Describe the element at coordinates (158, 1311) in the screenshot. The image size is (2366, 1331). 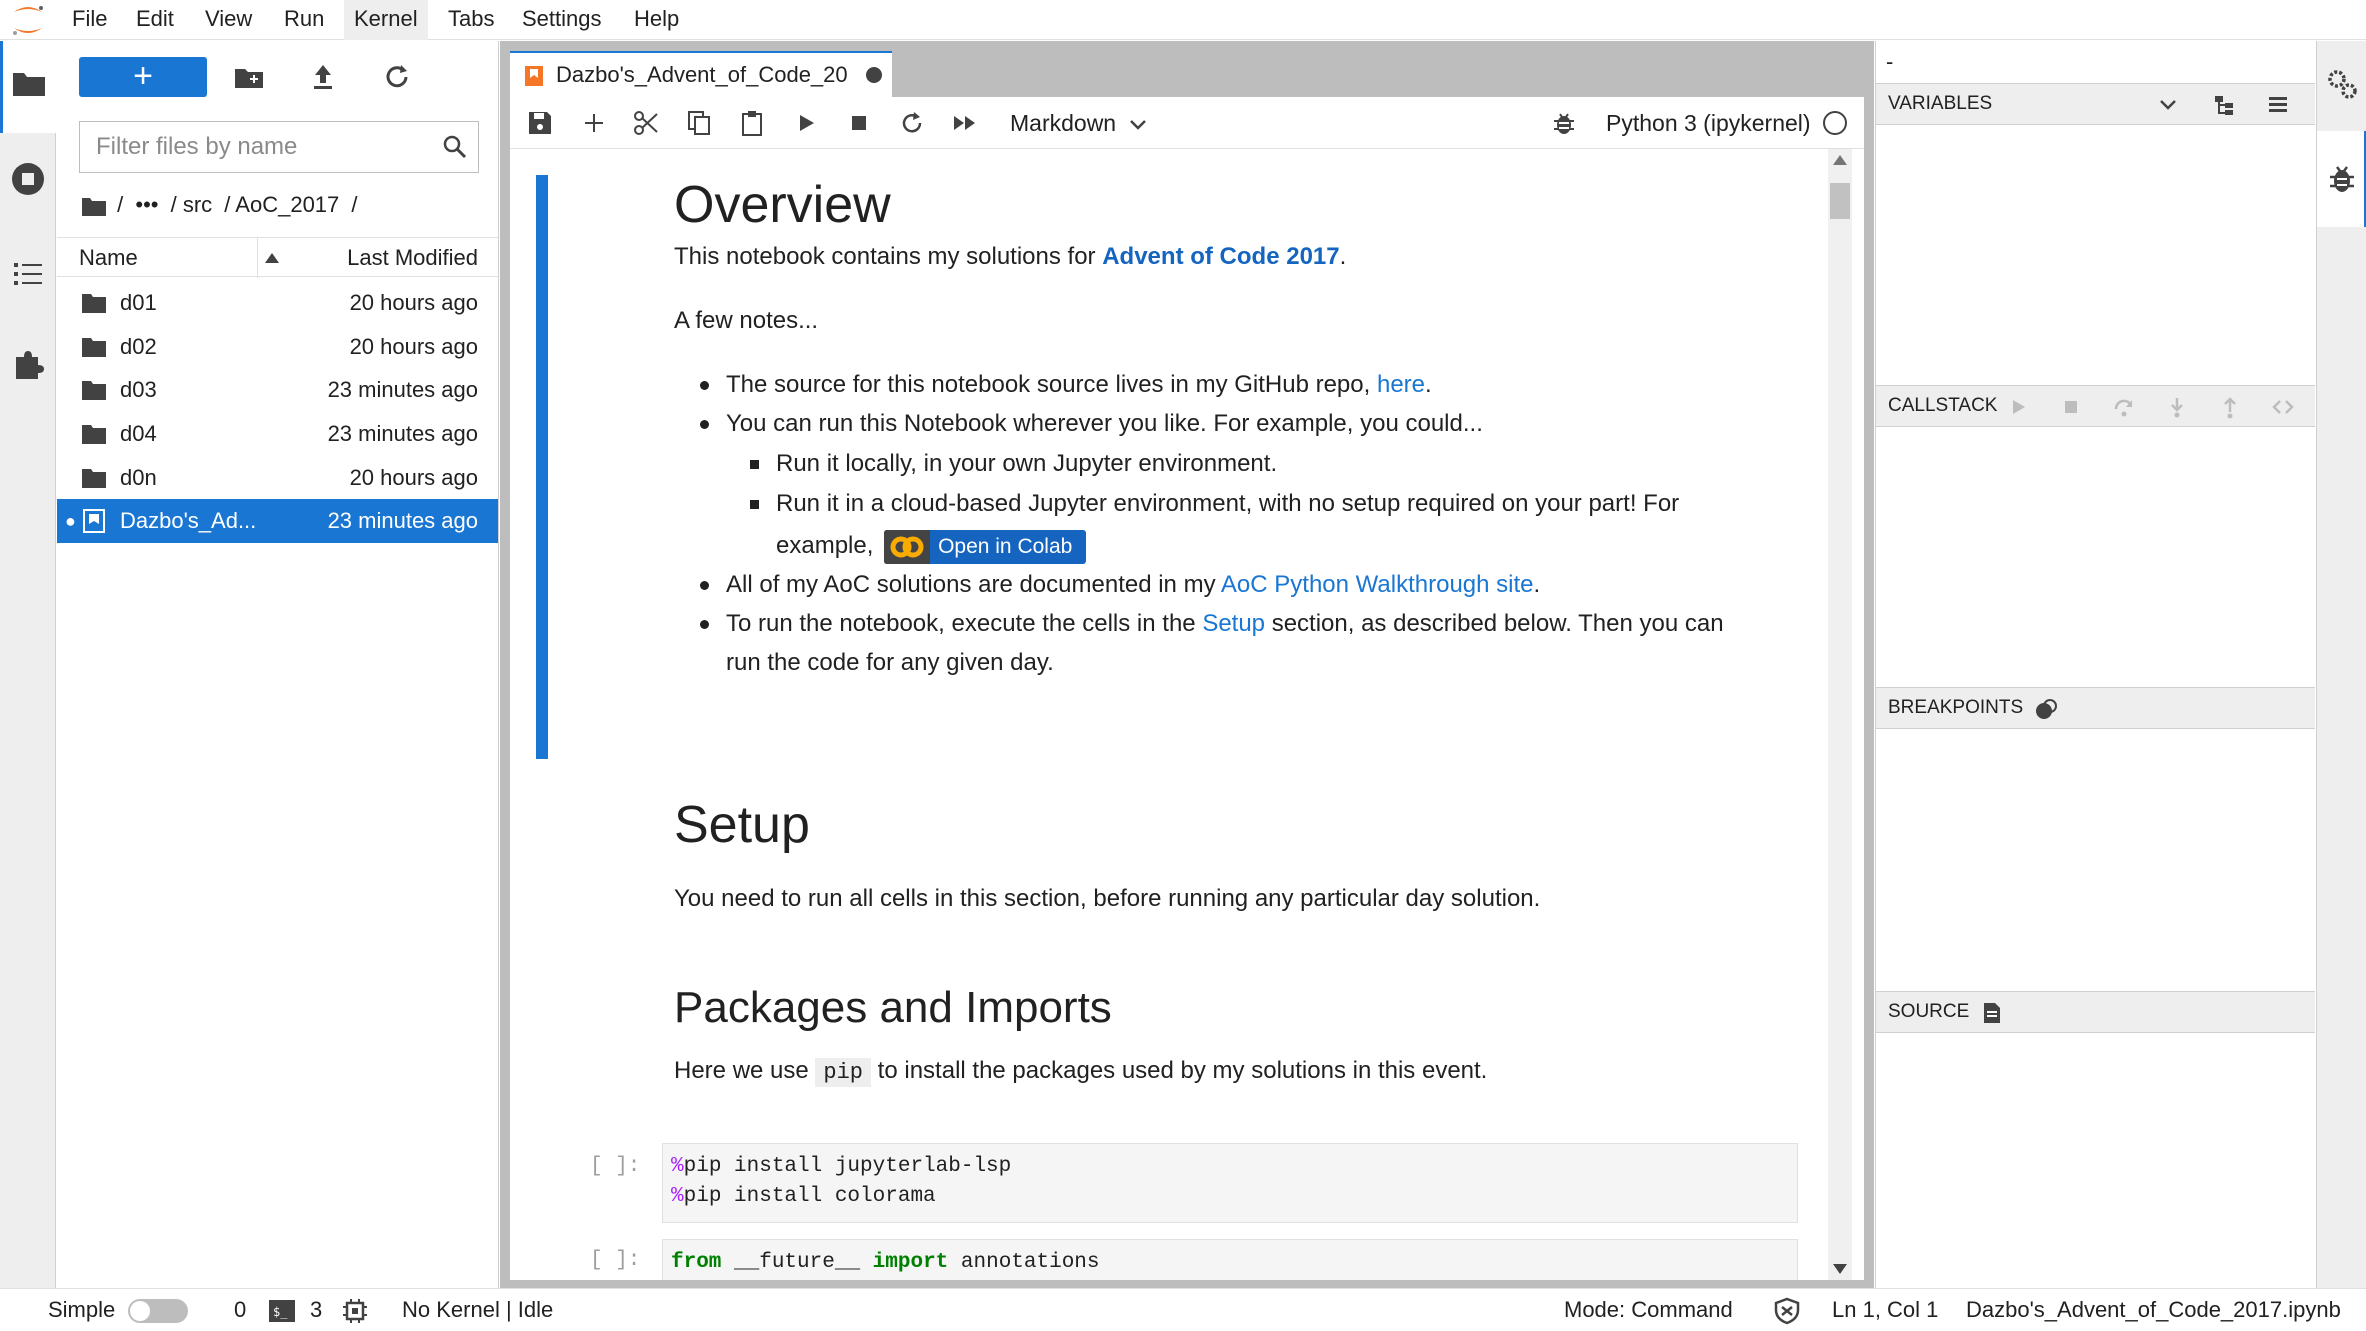
I see `simple-mode-toggle` at that location.